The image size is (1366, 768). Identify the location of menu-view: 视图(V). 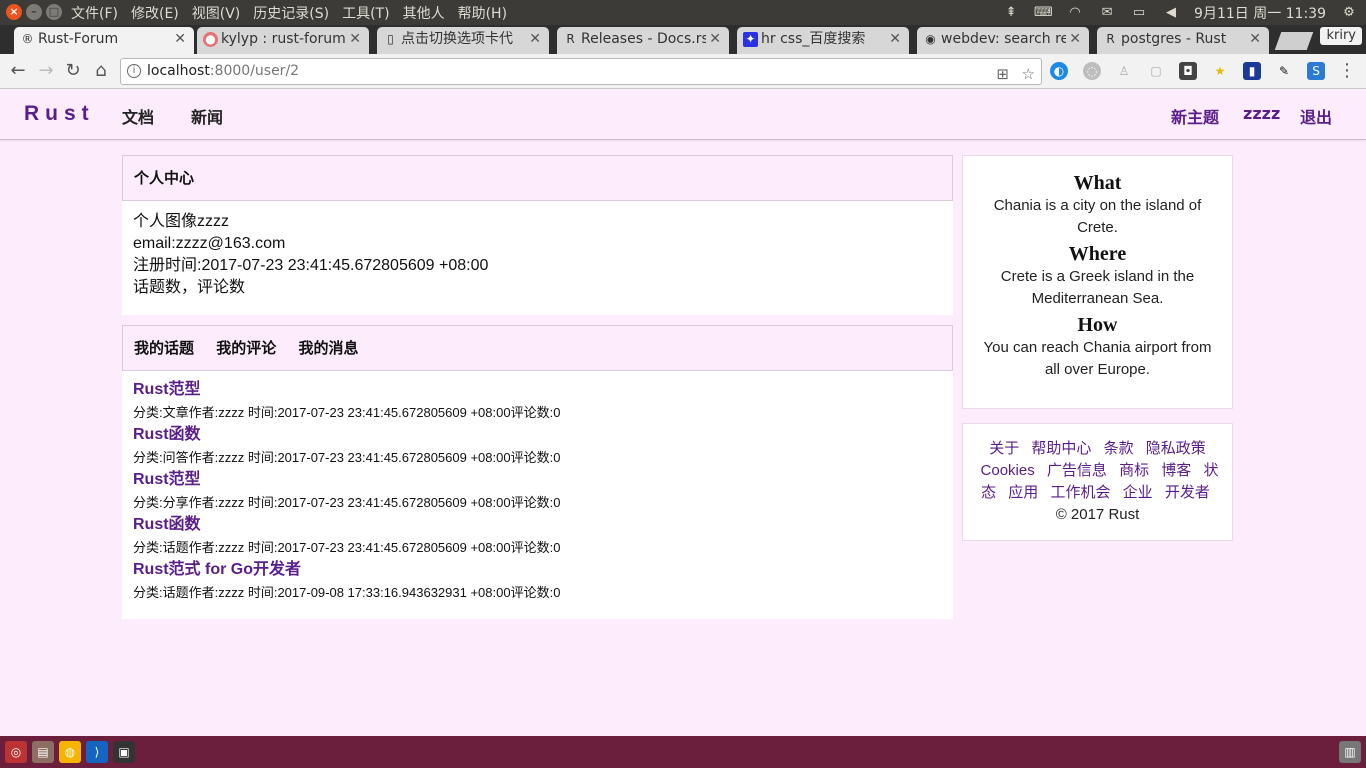
(216, 13).